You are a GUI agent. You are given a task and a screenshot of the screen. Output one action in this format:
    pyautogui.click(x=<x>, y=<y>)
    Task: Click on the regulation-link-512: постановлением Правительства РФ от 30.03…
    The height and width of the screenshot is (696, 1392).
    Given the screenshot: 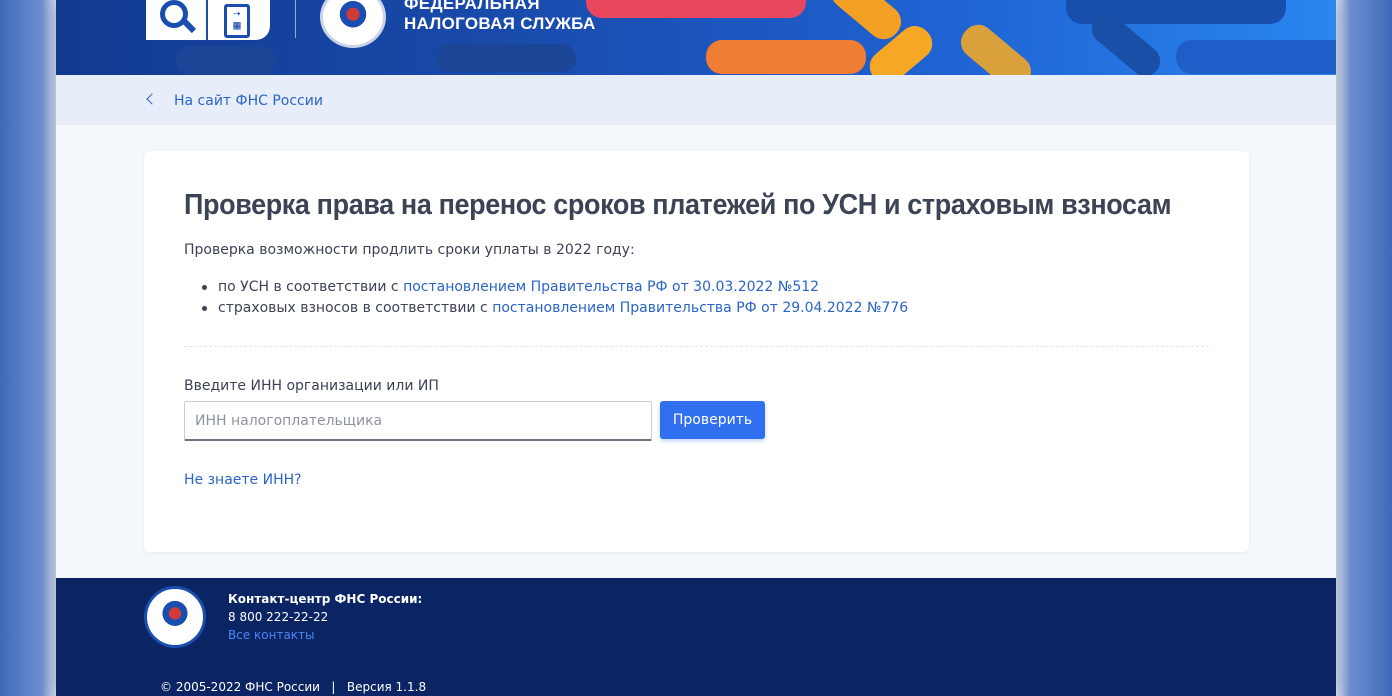 What is the action you would take?
    pyautogui.click(x=611, y=287)
    